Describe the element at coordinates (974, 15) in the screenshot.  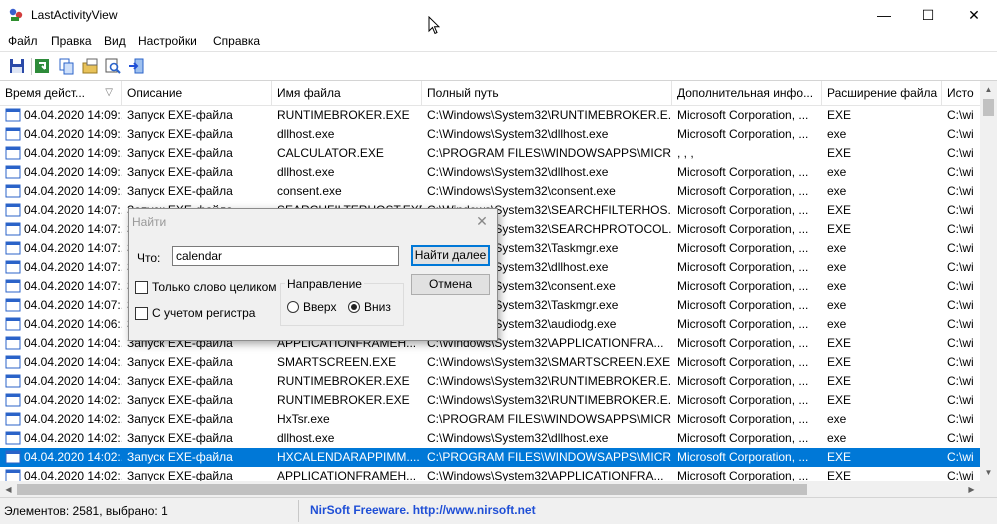
I see `close-button: ✕` at that location.